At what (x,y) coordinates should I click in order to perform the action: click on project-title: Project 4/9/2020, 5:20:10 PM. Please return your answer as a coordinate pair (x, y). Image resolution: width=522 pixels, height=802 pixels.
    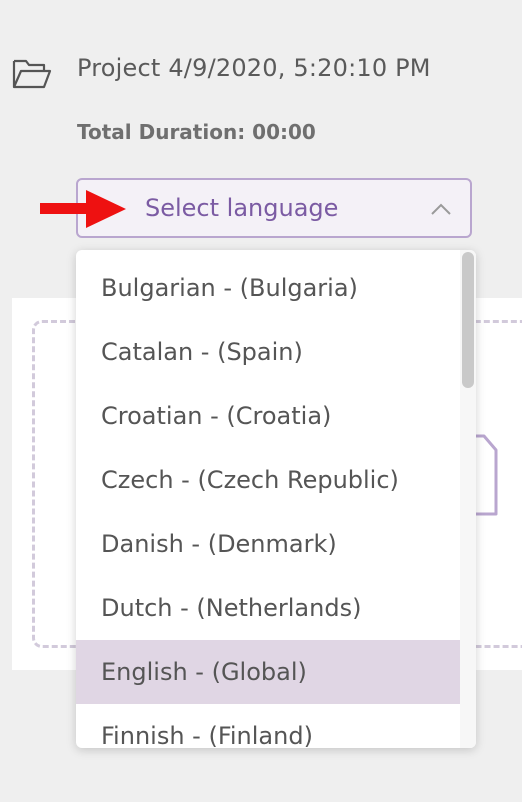
    Looking at the image, I should click on (254, 68).